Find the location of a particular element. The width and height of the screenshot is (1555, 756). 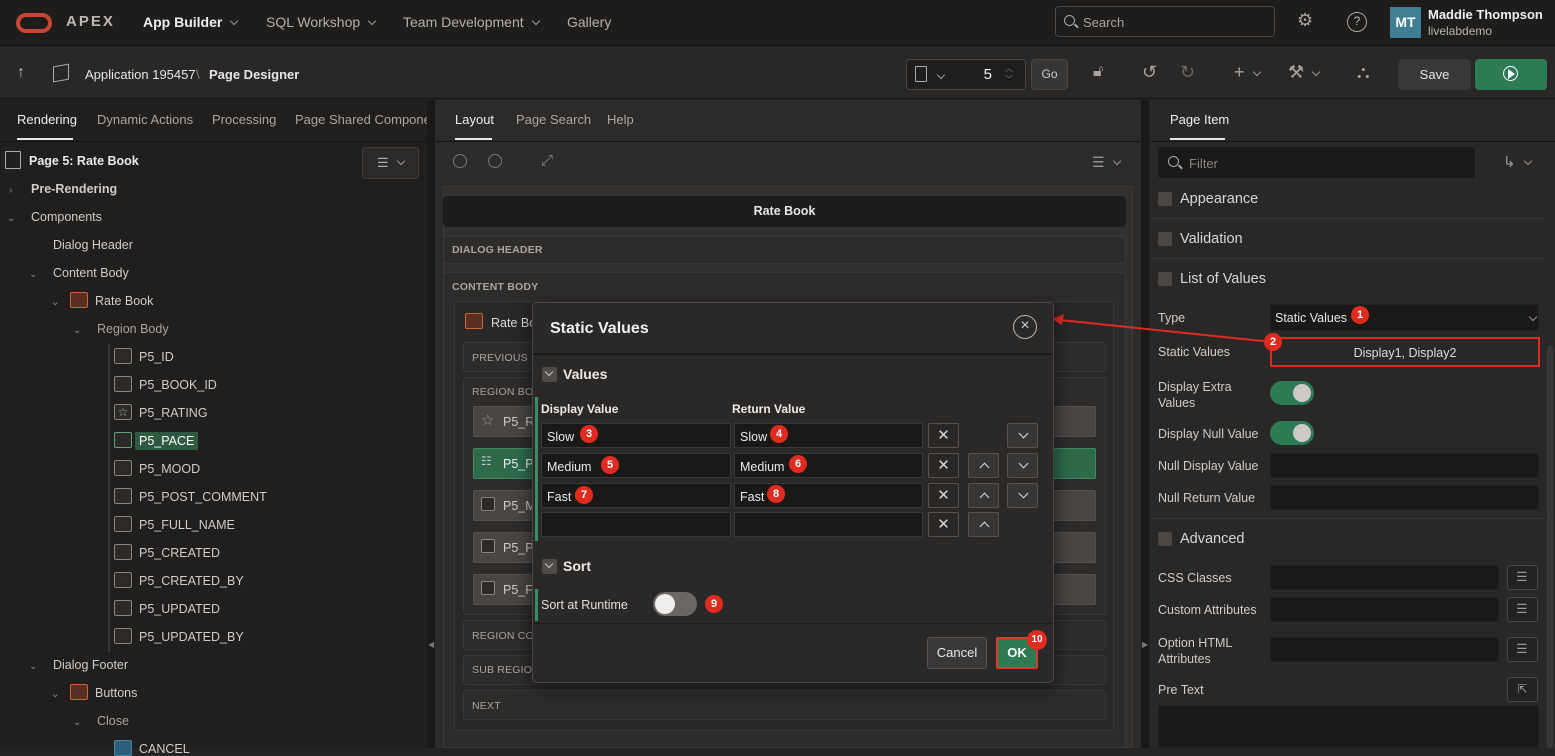

display-value-input: Fast is located at coordinates (636, 495).